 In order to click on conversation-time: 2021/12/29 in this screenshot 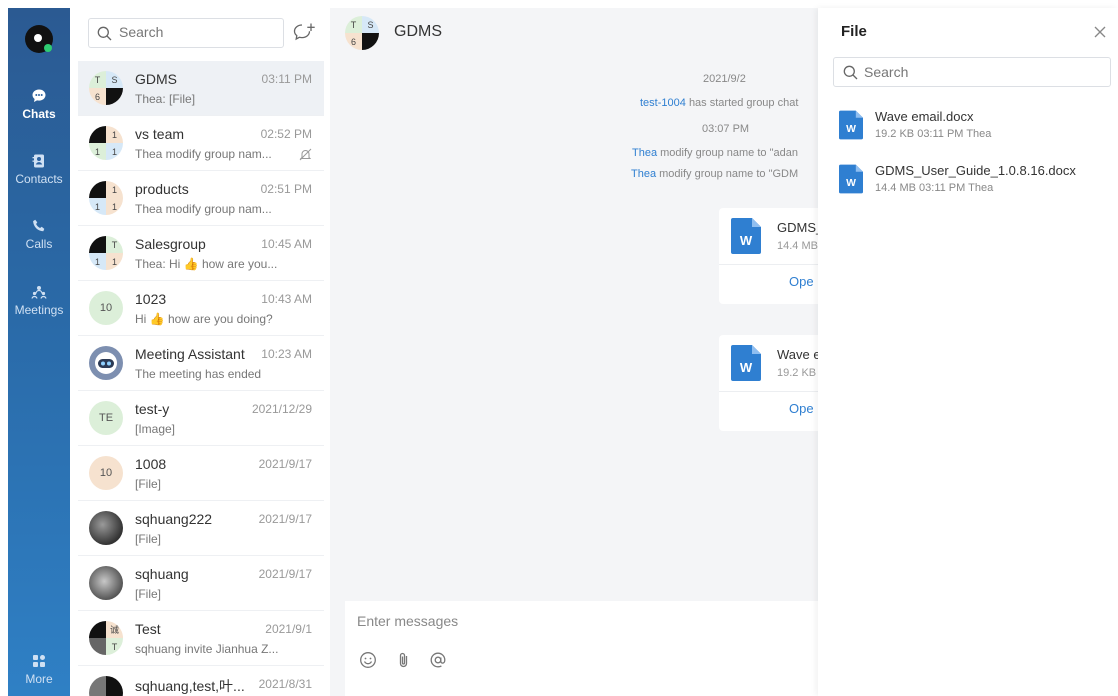, I will do `click(281, 409)`.